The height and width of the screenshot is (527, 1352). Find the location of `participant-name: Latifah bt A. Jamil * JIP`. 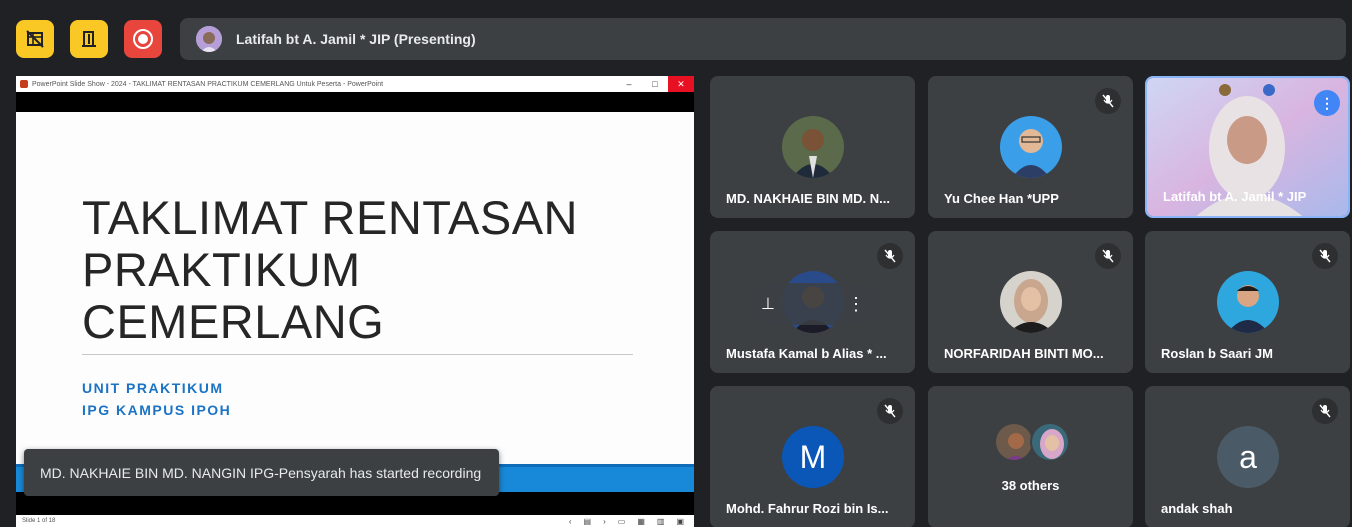

participant-name: Latifah bt A. Jamil * JIP is located at coordinates (1235, 196).